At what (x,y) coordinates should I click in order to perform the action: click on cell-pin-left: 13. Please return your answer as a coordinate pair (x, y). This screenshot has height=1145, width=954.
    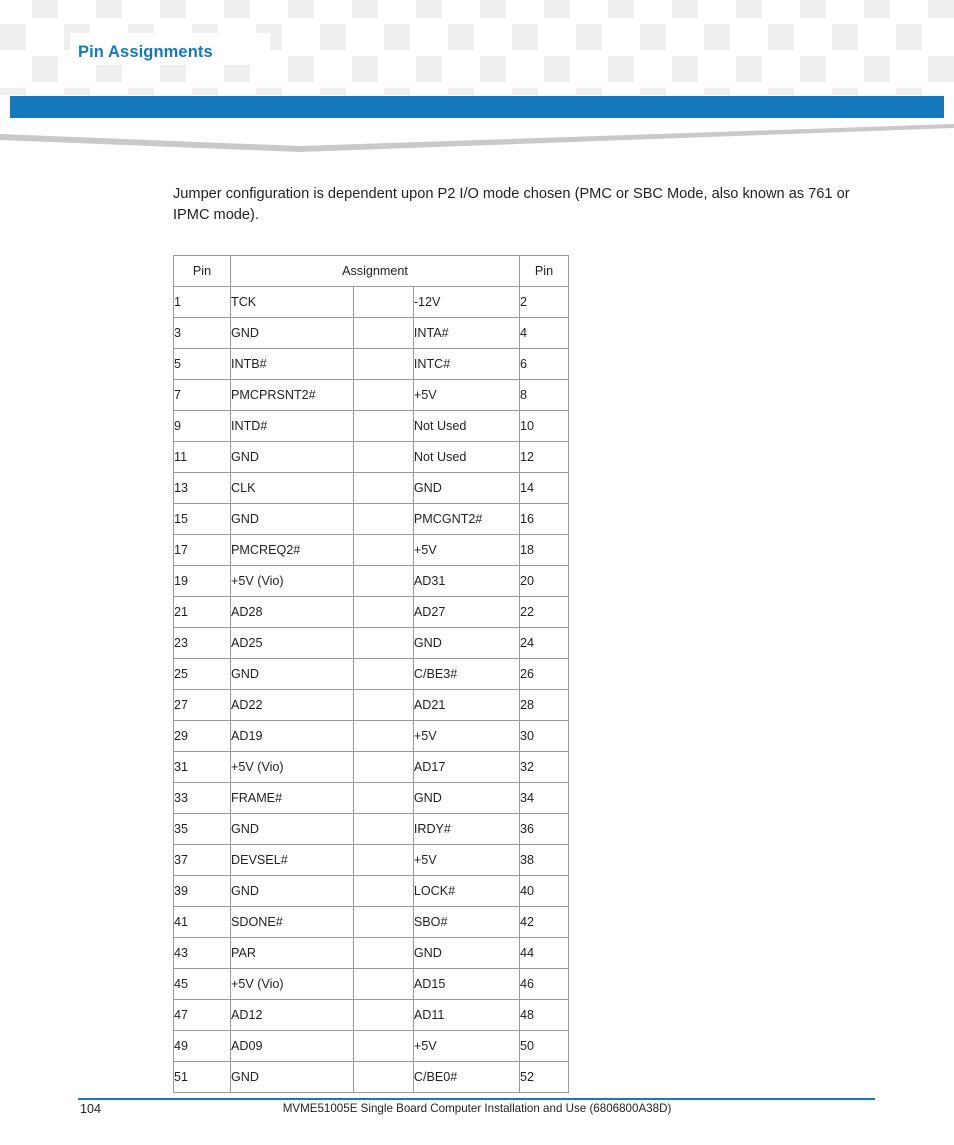
    Looking at the image, I should click on (202, 488).